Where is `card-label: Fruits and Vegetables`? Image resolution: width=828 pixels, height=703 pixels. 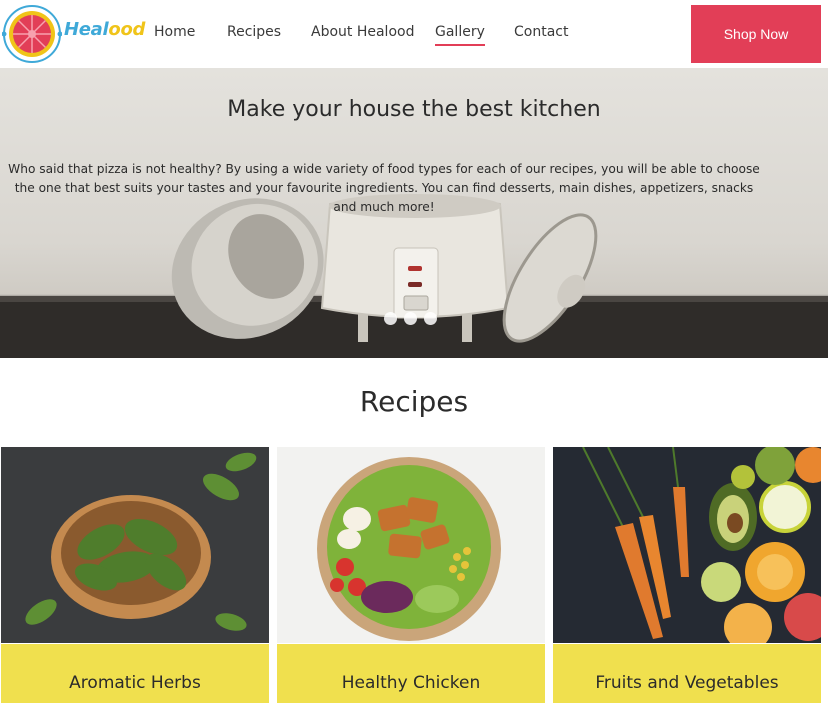 card-label: Fruits and Vegetables is located at coordinates (687, 673).